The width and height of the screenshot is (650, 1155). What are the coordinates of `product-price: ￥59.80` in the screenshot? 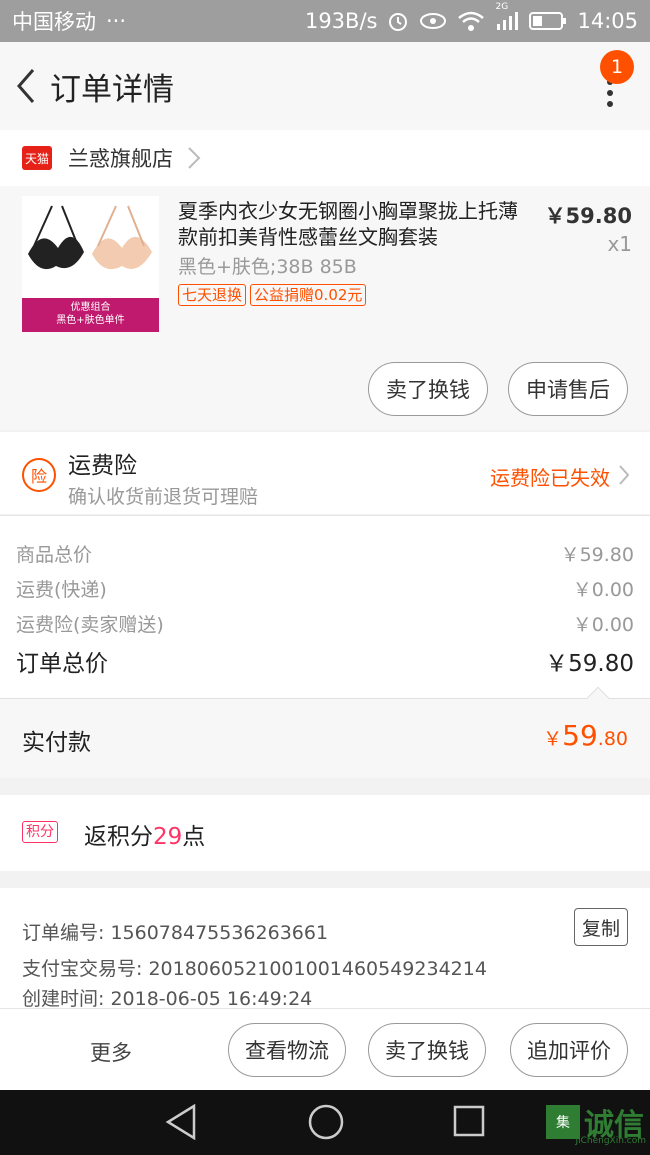 It's located at (588, 216).